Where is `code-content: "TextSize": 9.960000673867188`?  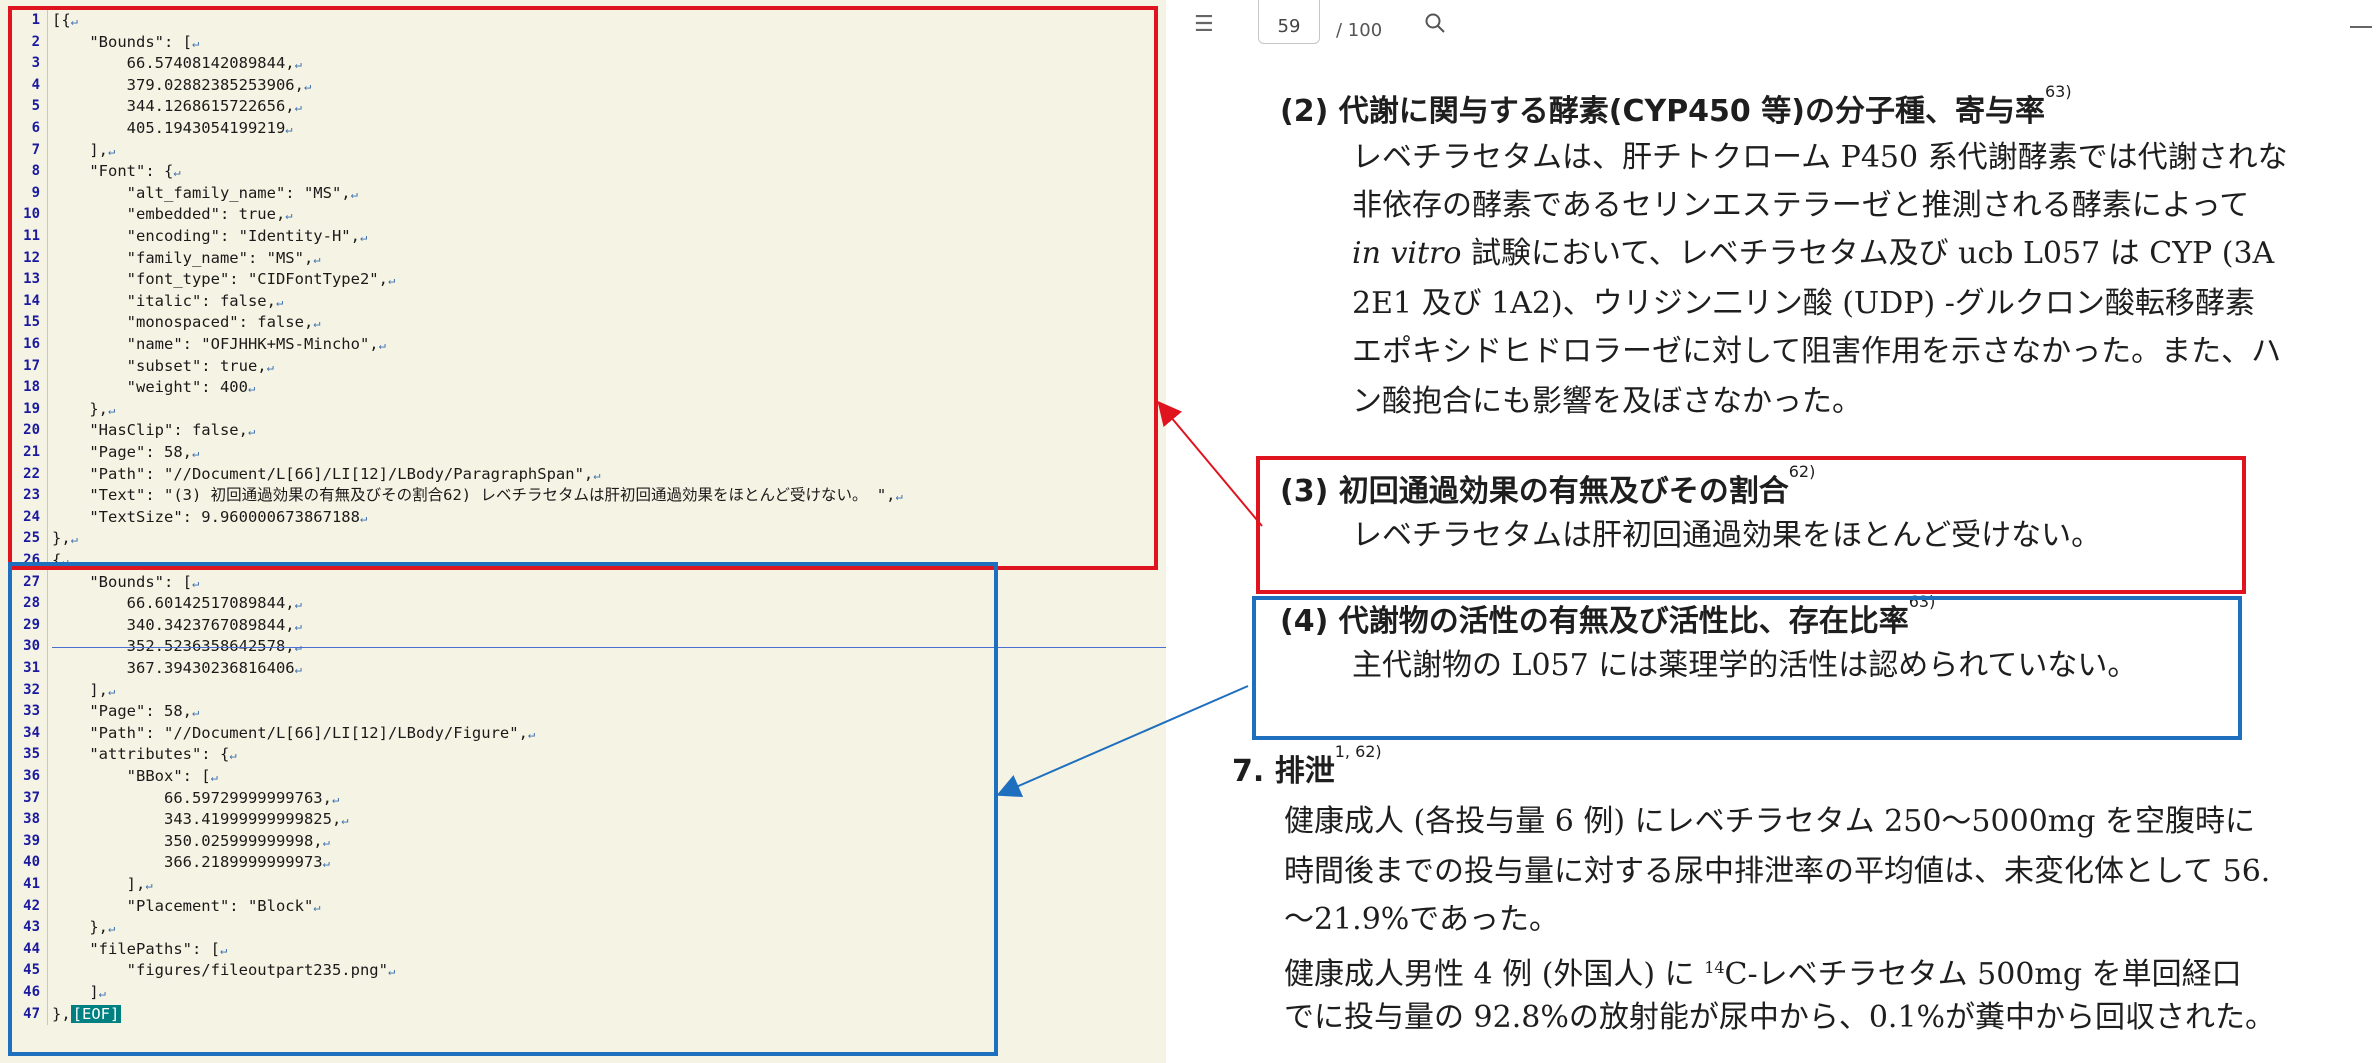
code-content: "TextSize": 9.960000673867188 is located at coordinates (206, 516).